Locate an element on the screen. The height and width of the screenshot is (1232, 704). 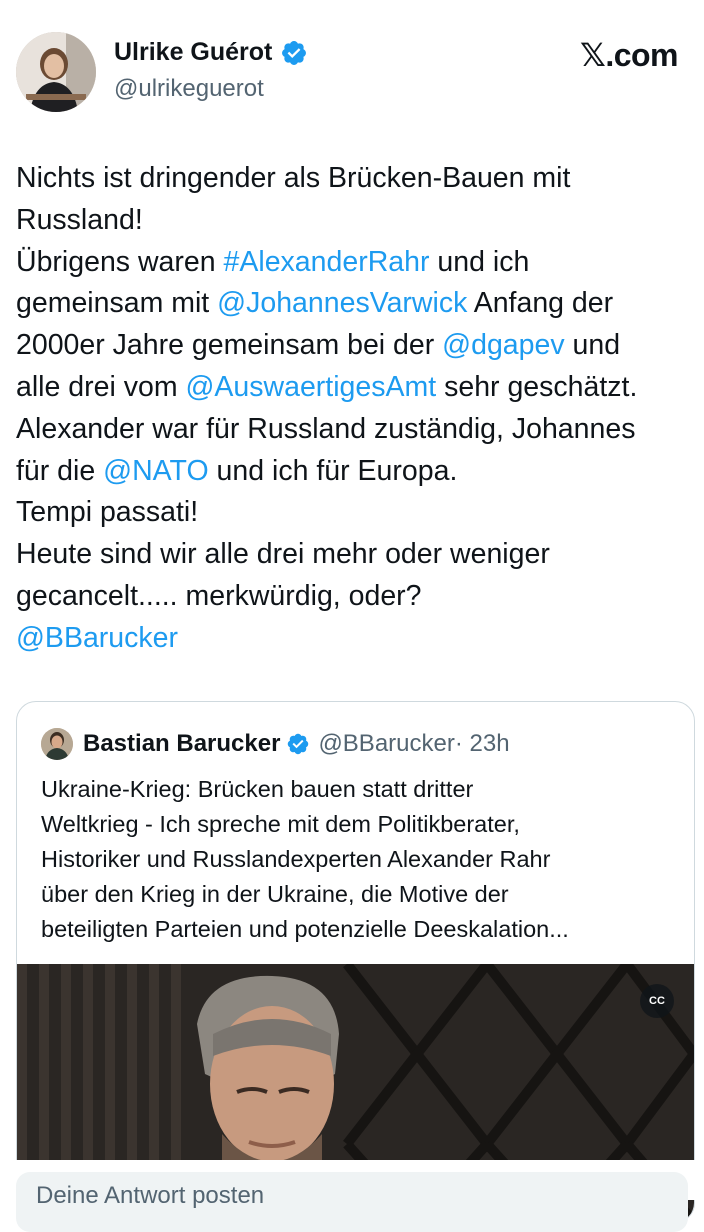
tweet-line: Tempi passati! is located at coordinates (356, 513).